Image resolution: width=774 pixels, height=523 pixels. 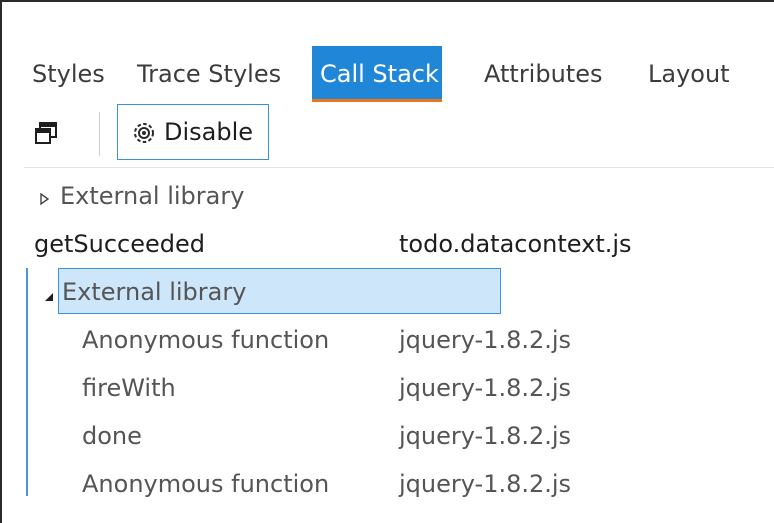 I want to click on toolbar-separator, so click(x=99, y=134).